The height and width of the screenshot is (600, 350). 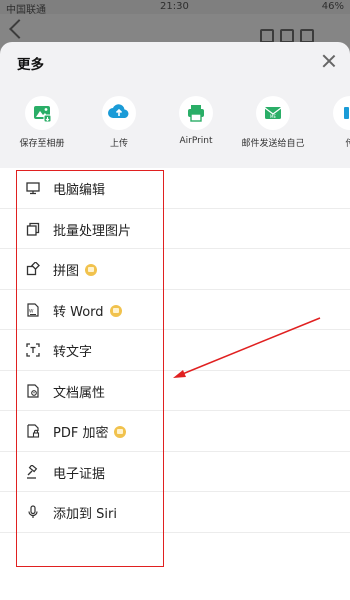 I want to click on printer-icon, so click(x=196, y=113).